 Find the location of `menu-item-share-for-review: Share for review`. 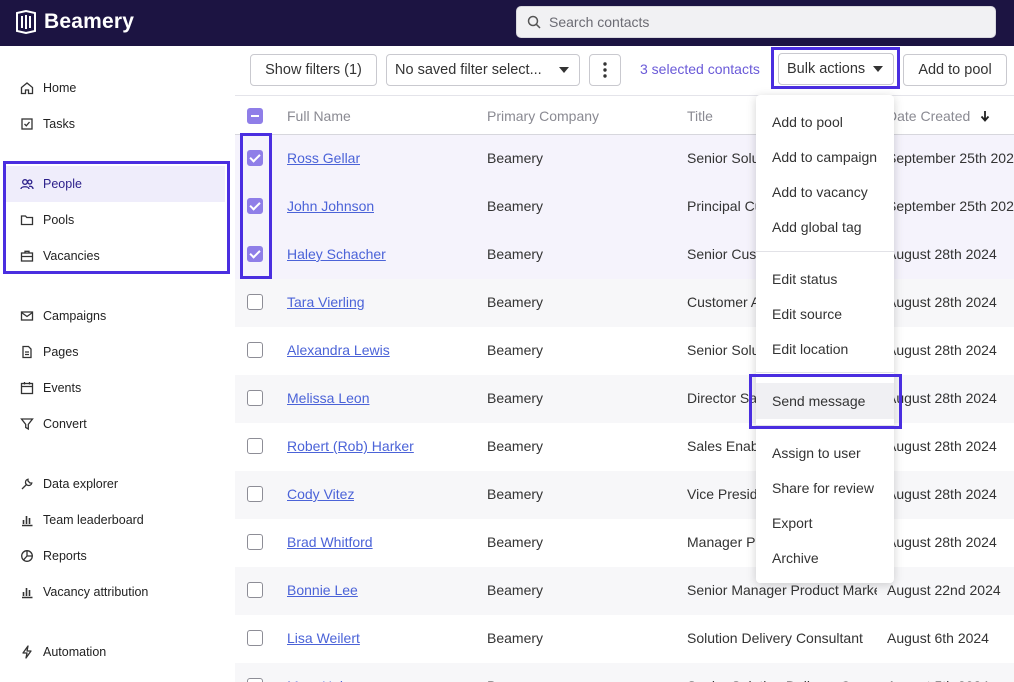

menu-item-share-for-review: Share for review is located at coordinates (825, 488).